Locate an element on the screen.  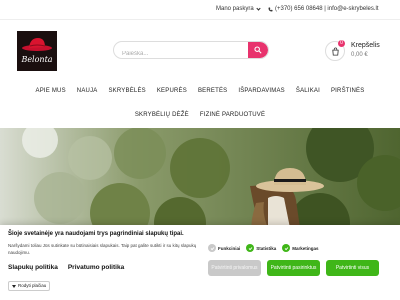
show-more-label: Rodyti plačiau is located at coordinates (32, 285).